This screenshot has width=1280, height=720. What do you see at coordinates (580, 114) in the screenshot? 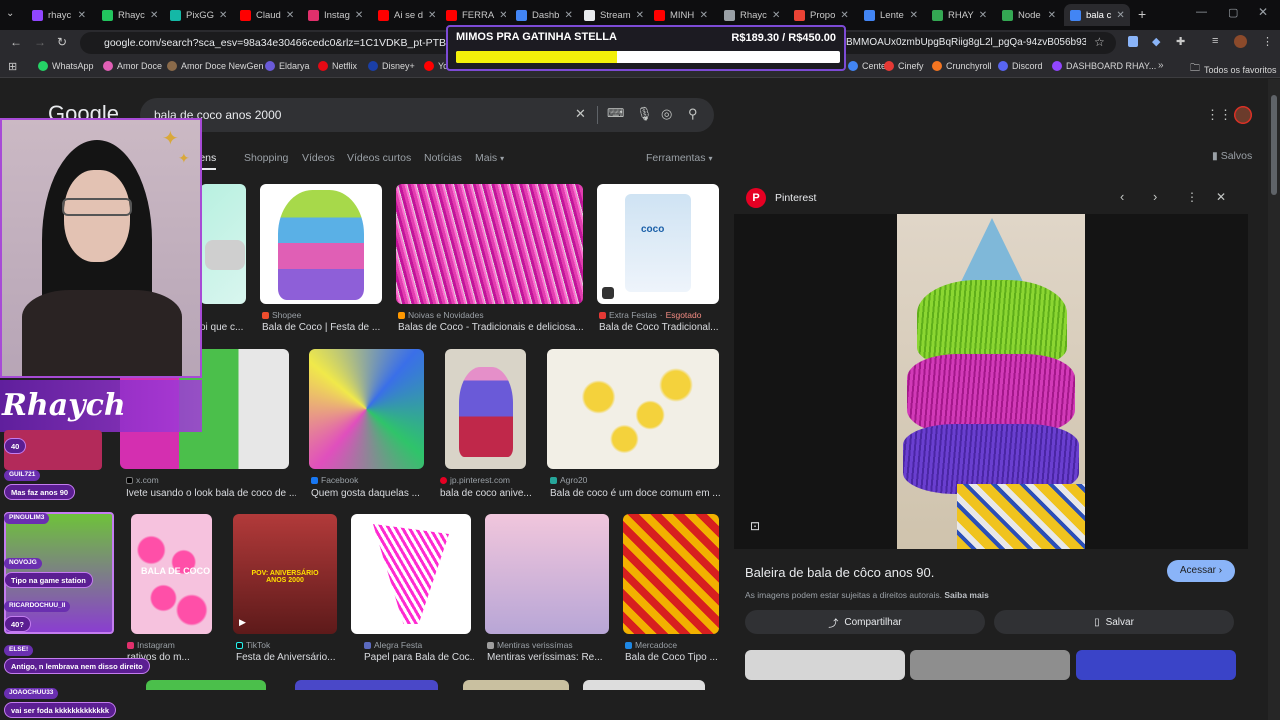
I see `clear-search-icon: ✕` at bounding box center [580, 114].